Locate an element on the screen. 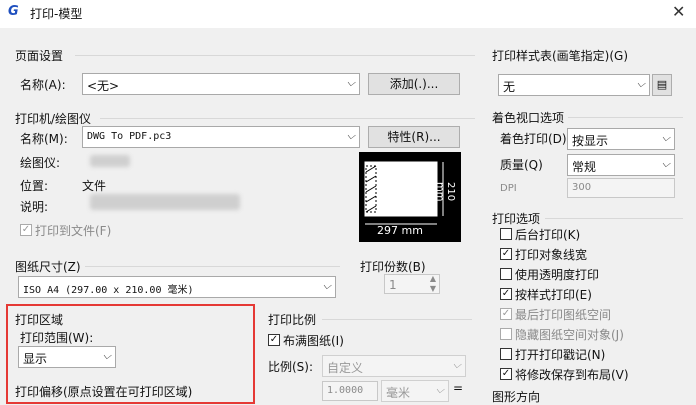 The image size is (696, 405). plot-option-label: 打印对象线宽 is located at coordinates (551, 255).